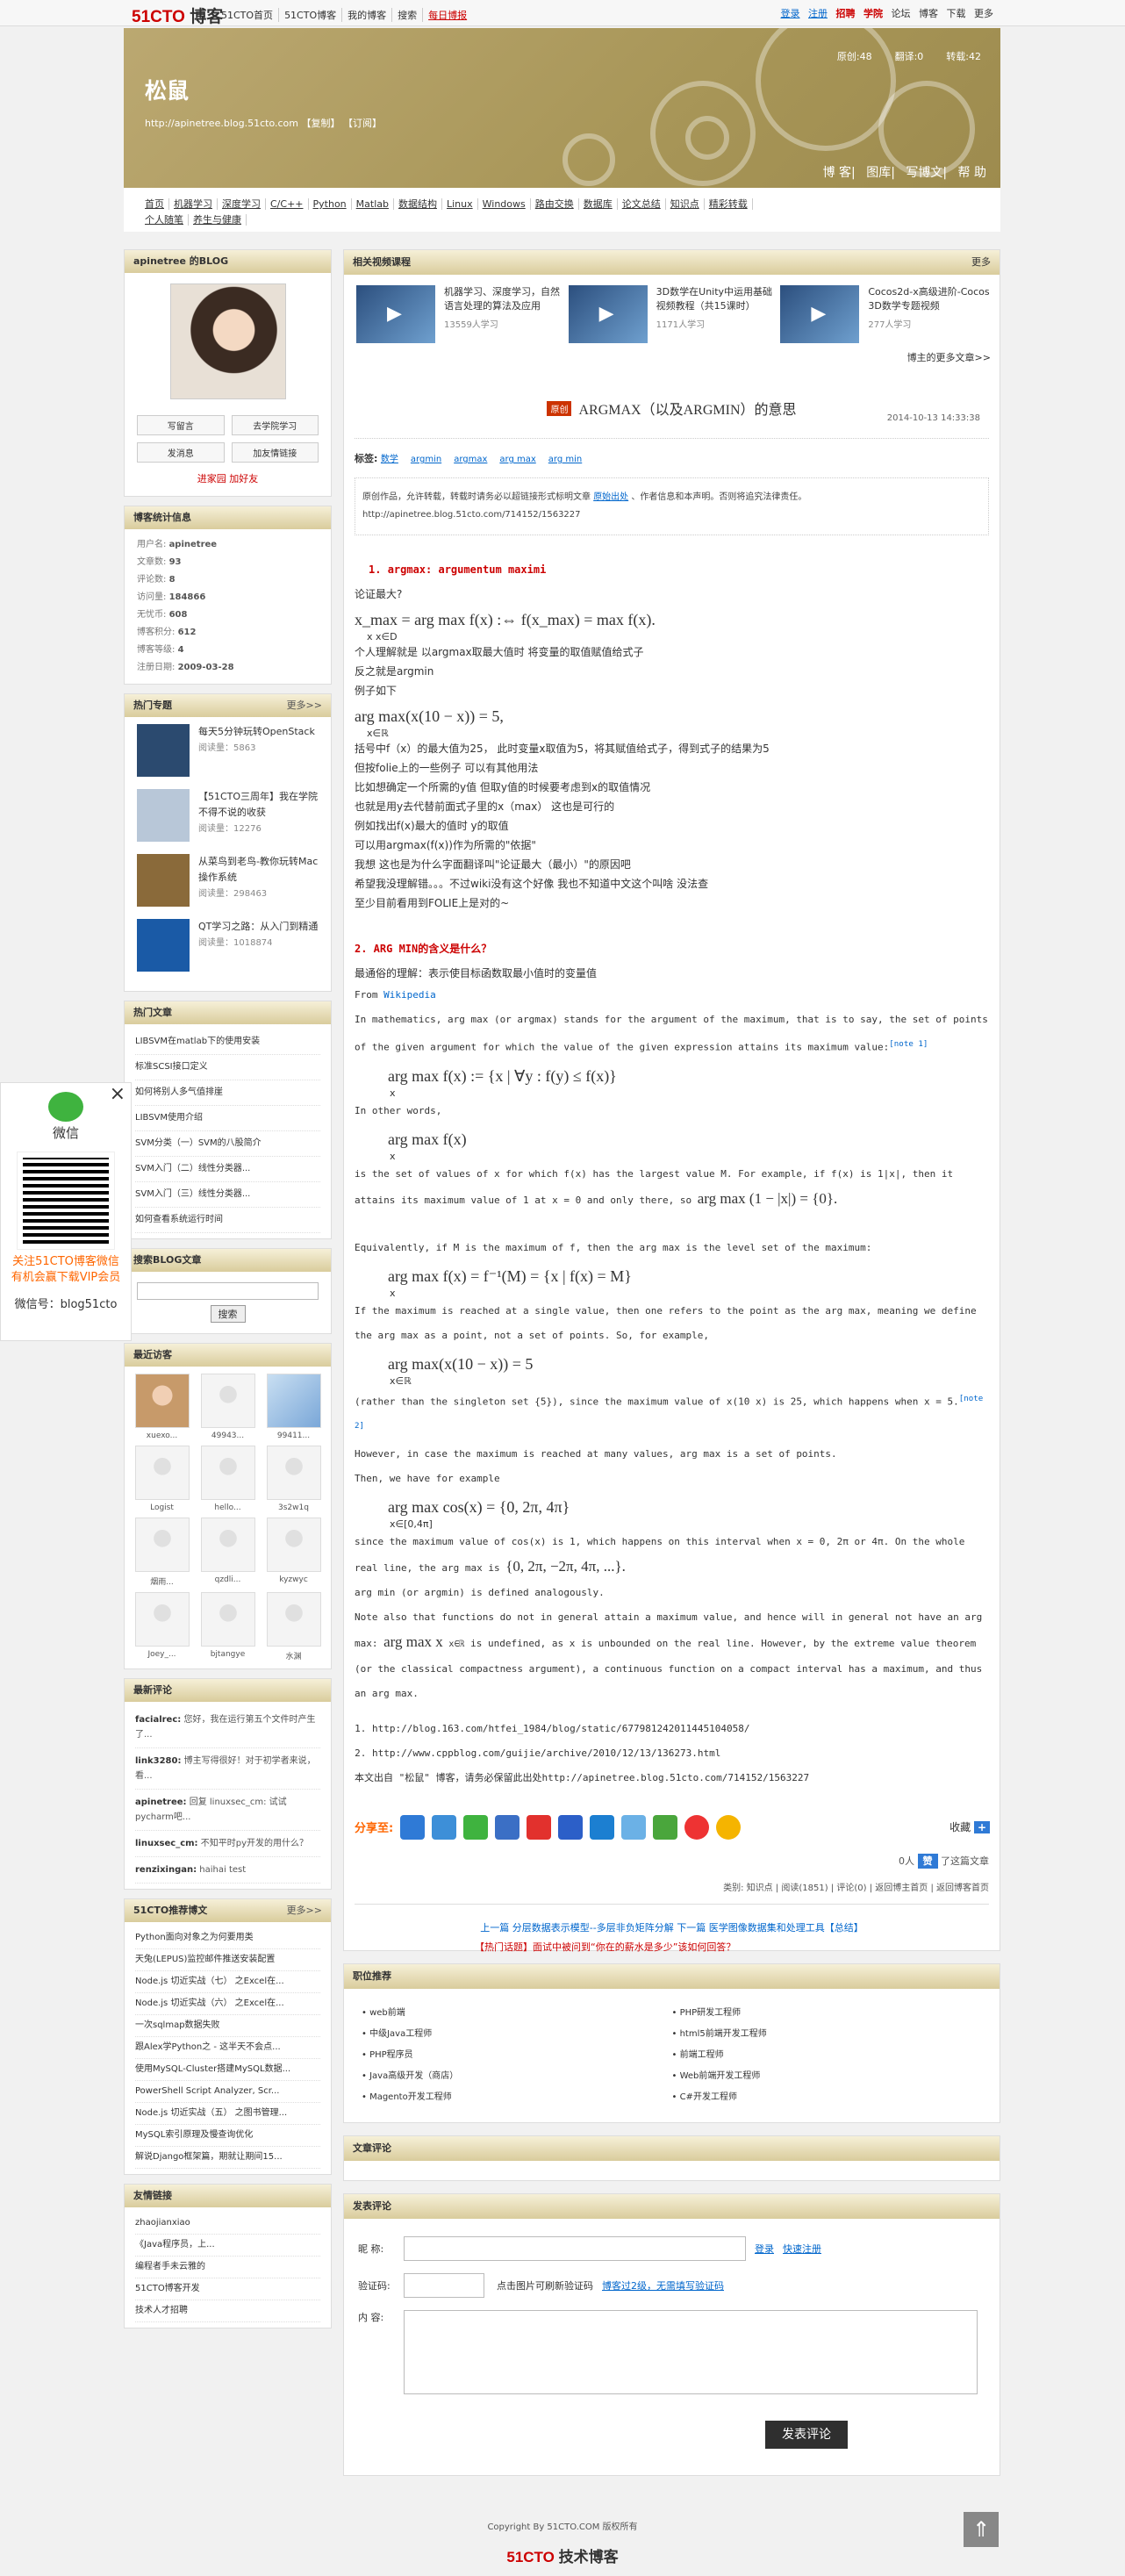 The width and height of the screenshot is (1125, 2576). Describe the element at coordinates (507, 204) in the screenshot. I see `menu-item: Windows` at that location.